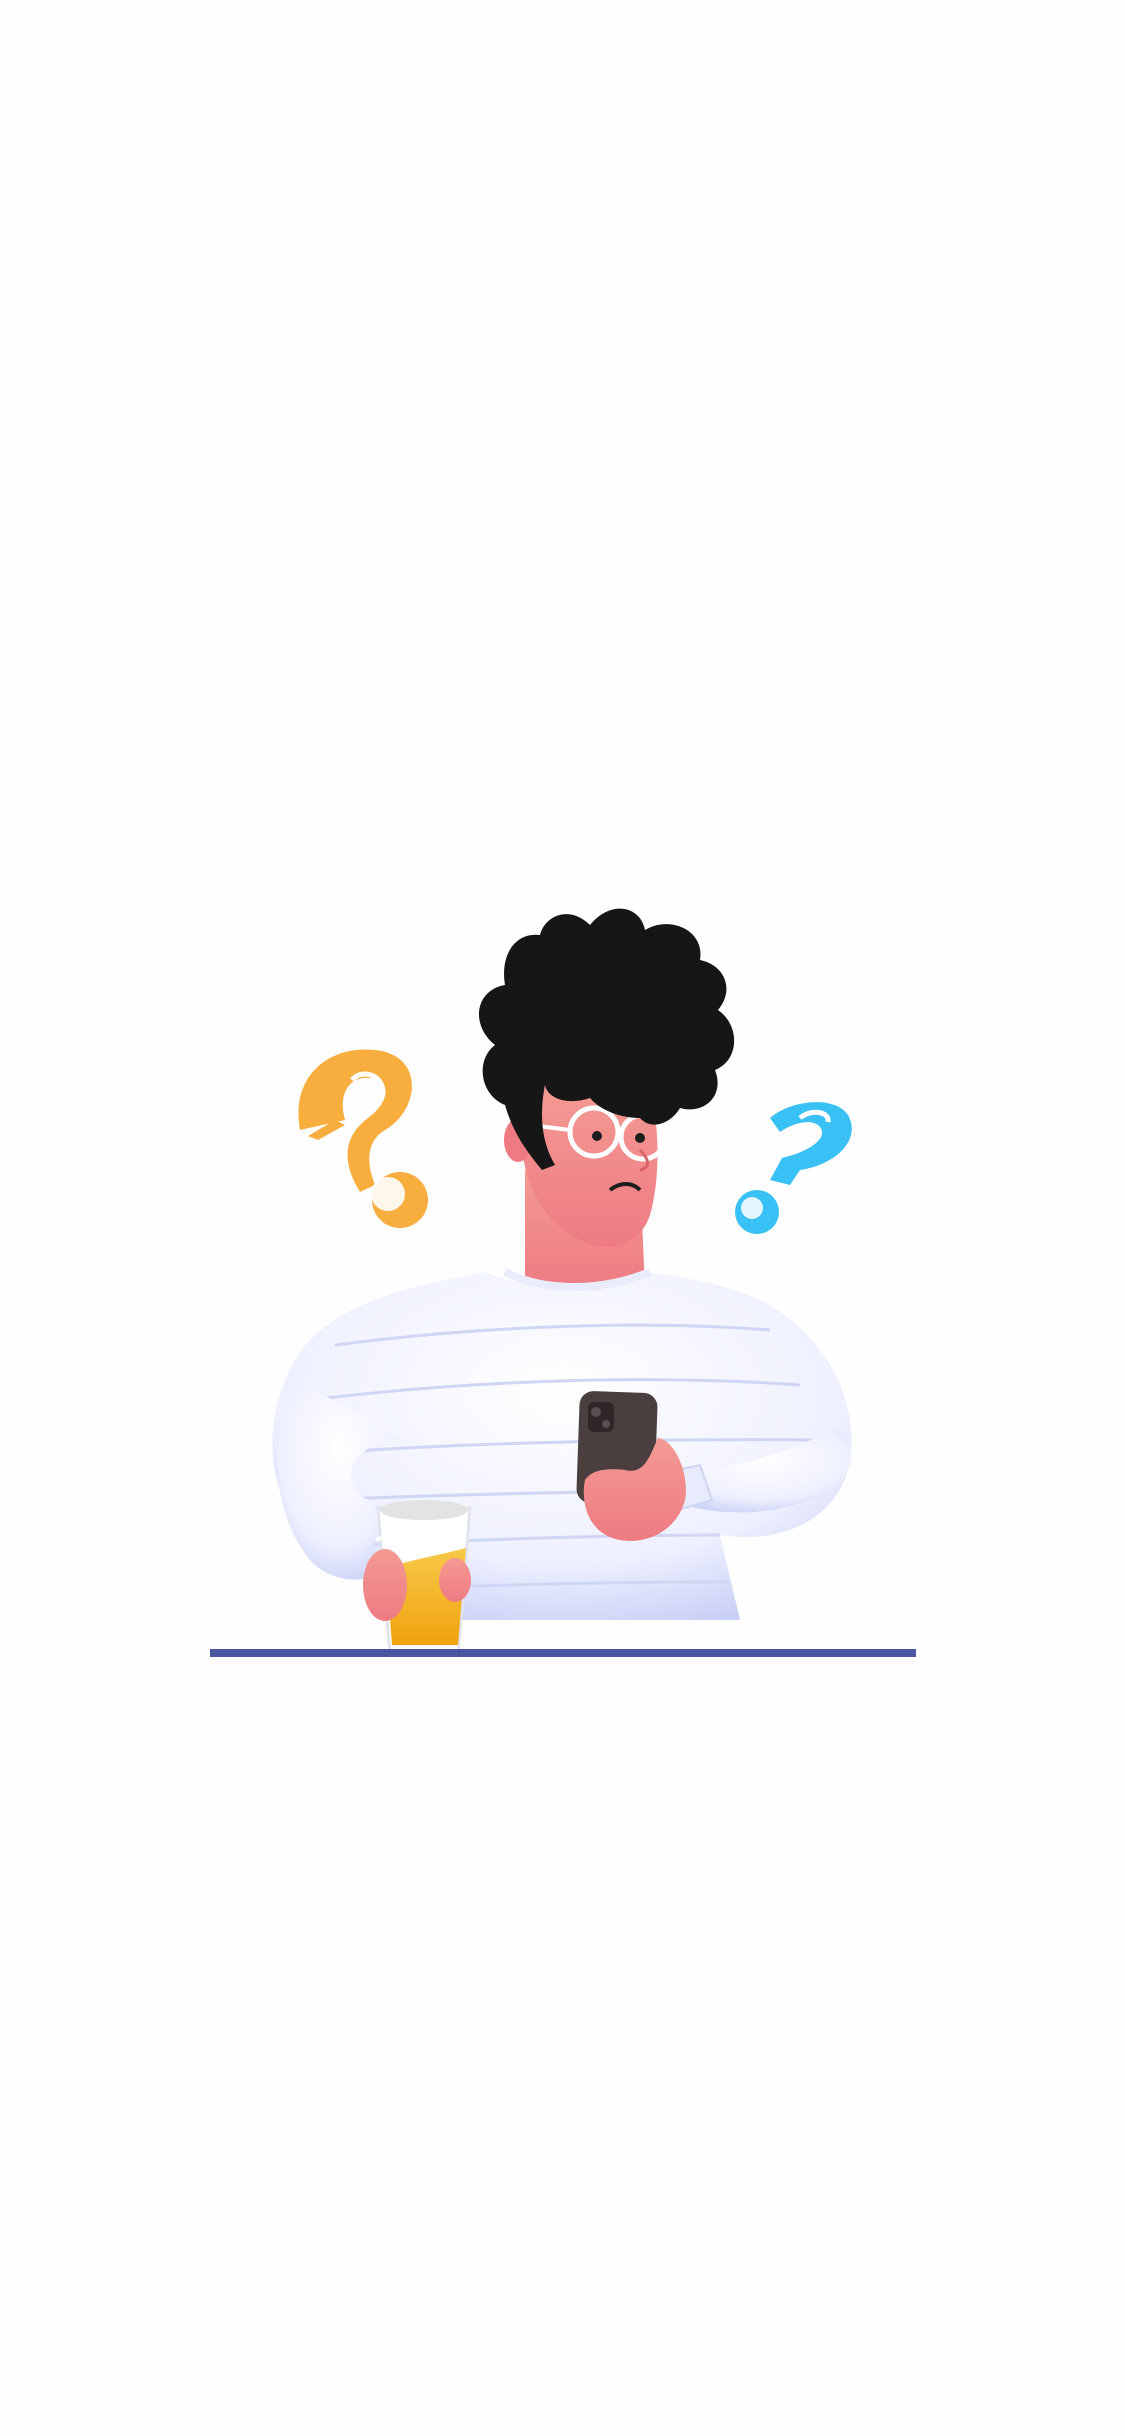 This screenshot has height=2436, width=1125. What do you see at coordinates (563, 1653) in the screenshot?
I see `ground-line` at bounding box center [563, 1653].